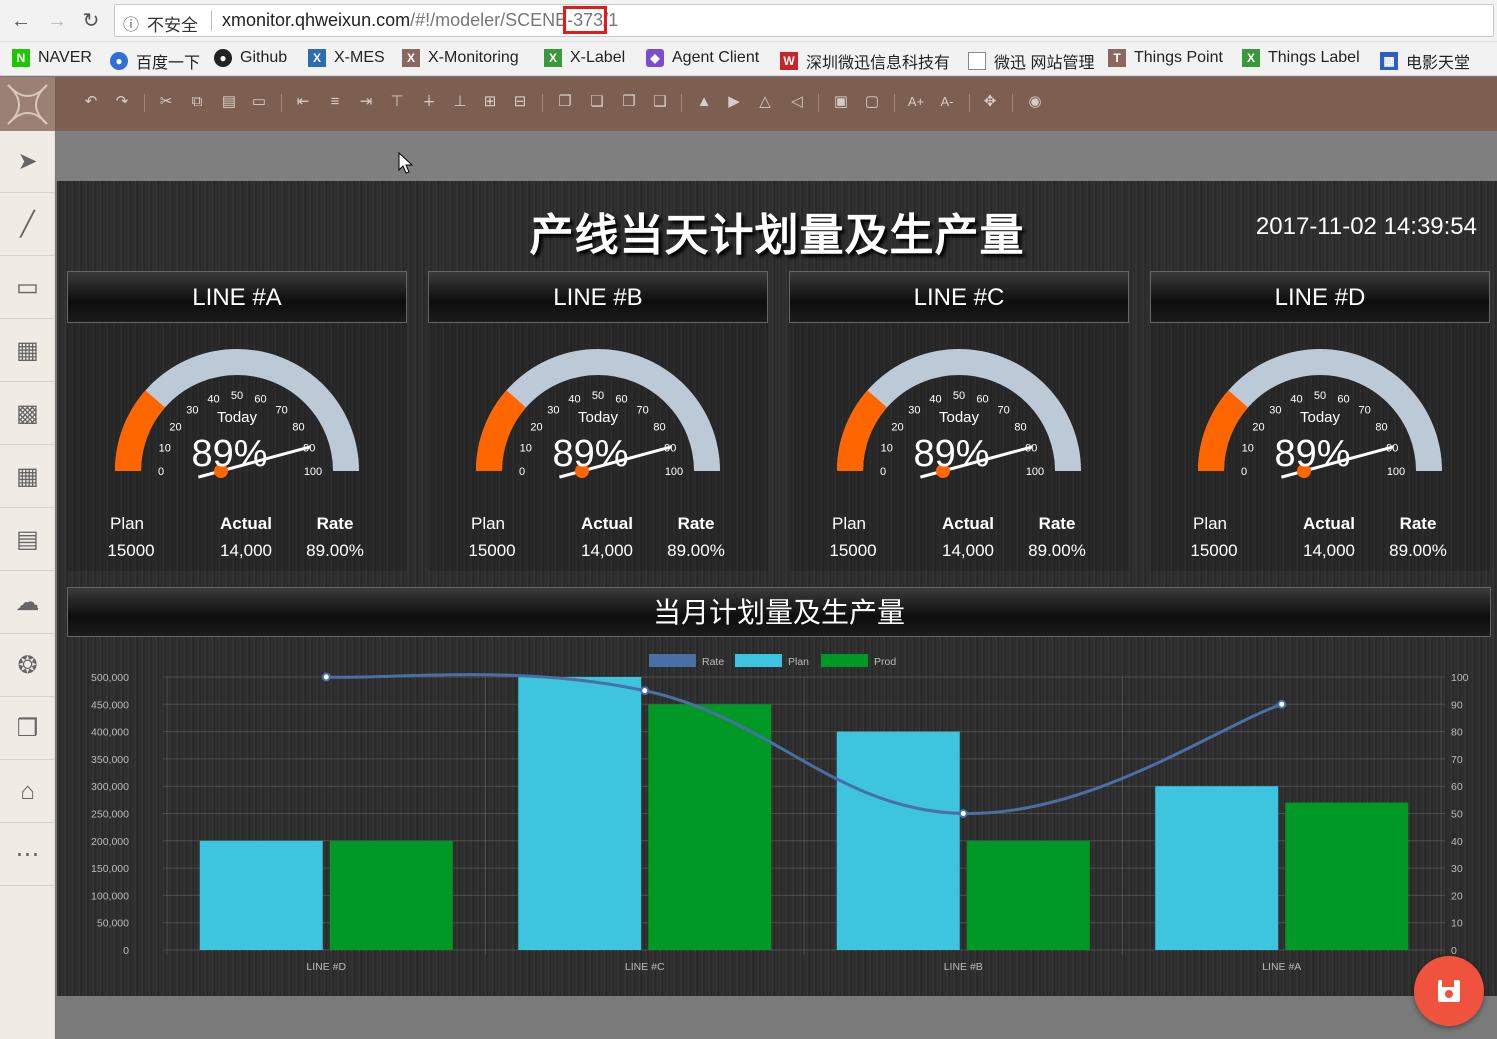 The width and height of the screenshot is (1497, 1039). I want to click on align-right-icon: ⇥, so click(366, 102).